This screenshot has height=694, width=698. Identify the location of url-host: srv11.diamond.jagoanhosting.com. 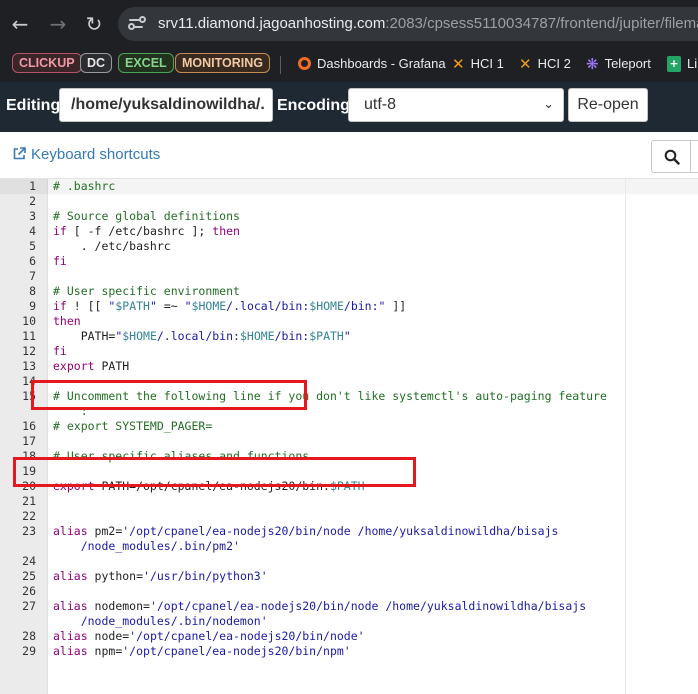
(272, 23).